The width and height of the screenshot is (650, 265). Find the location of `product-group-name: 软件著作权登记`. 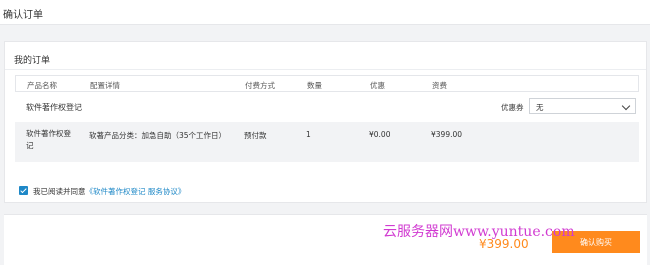

product-group-name: 软件著作权登记 is located at coordinates (54, 107).